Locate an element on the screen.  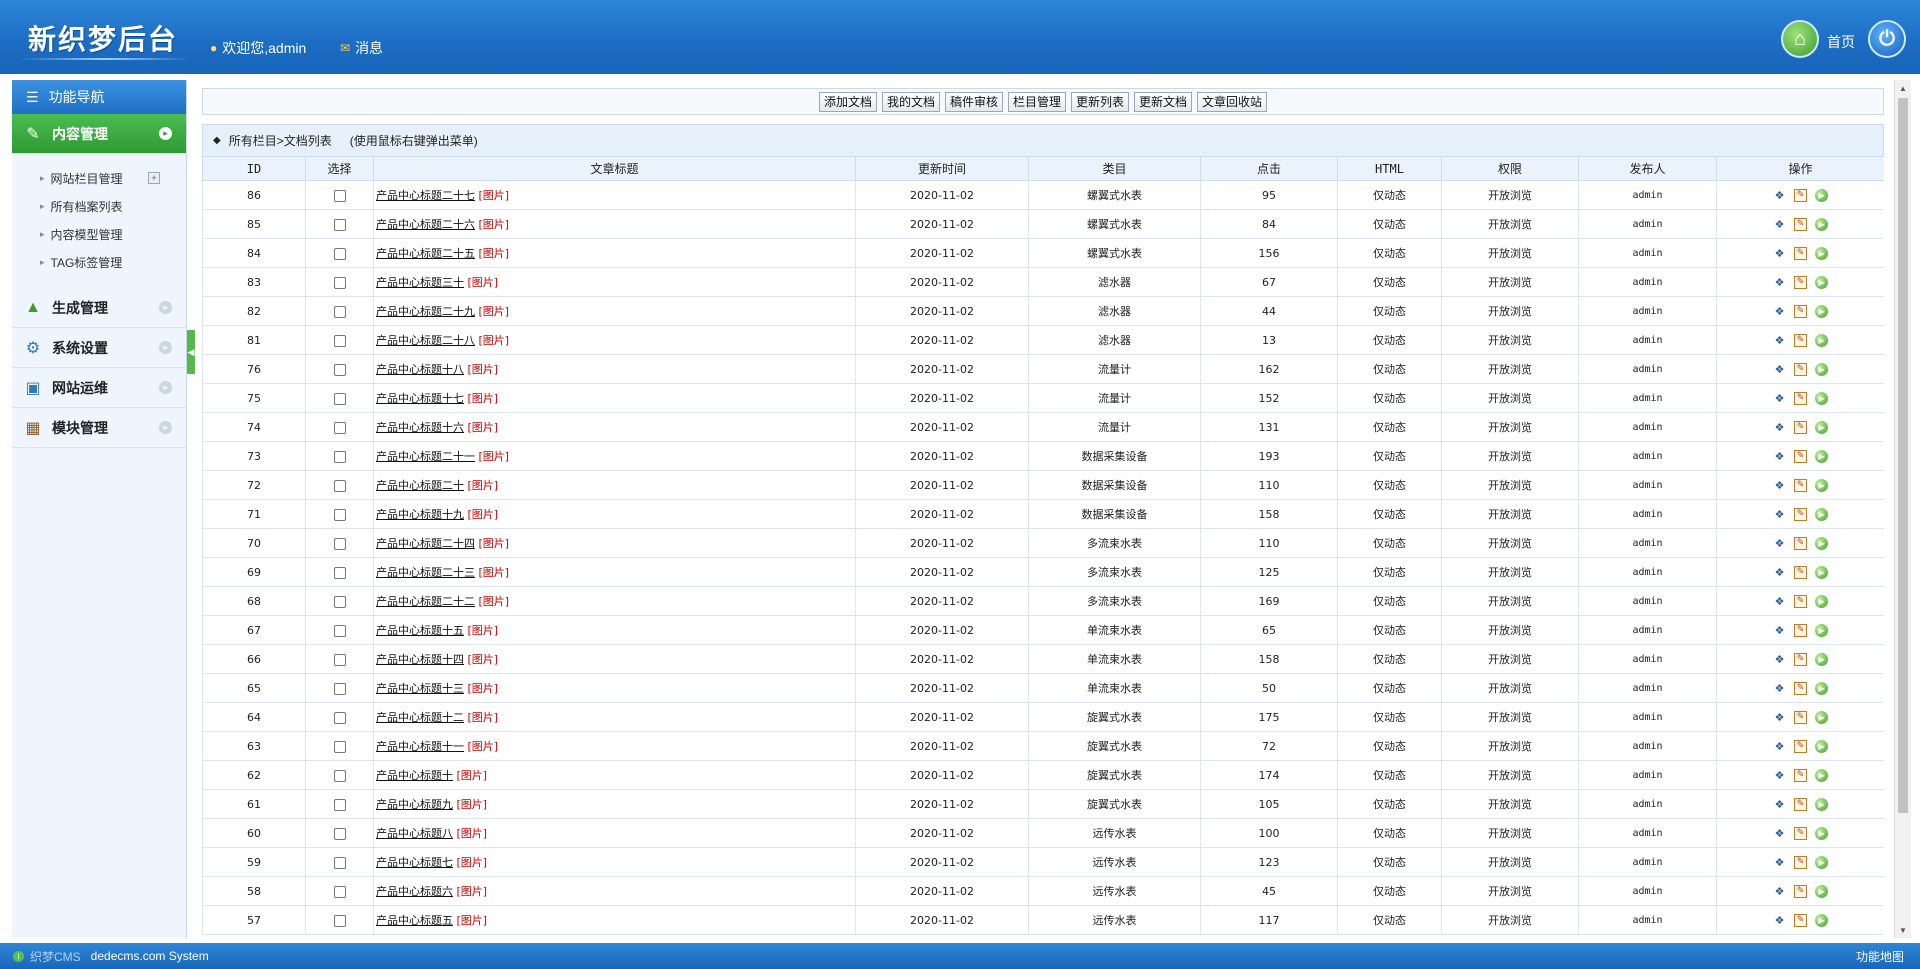
home-button: ⌂ is located at coordinates (1800, 39).